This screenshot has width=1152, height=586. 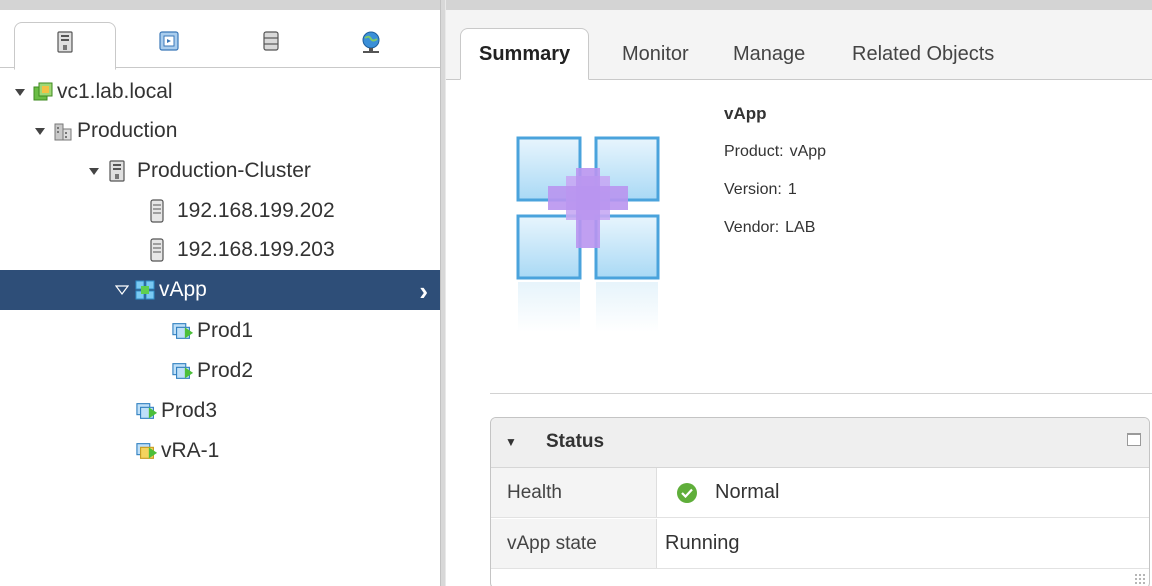 I want to click on health-value: Normal, so click(x=747, y=492).